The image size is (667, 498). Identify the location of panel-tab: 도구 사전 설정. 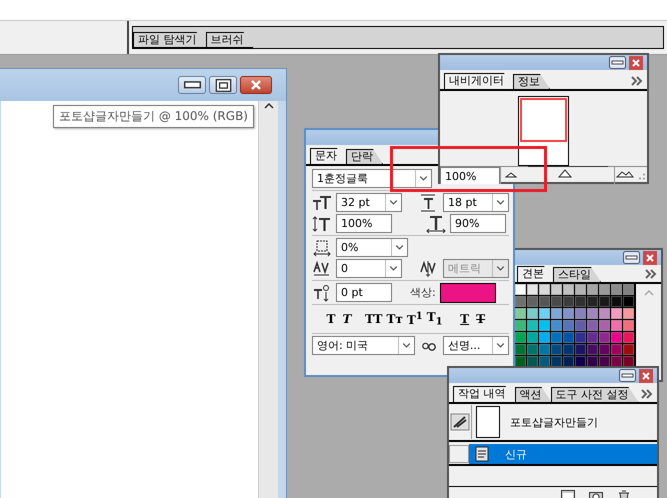
(594, 394).